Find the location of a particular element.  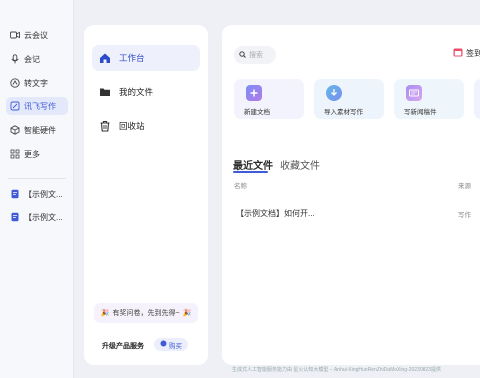

home-icon is located at coordinates (105, 58).